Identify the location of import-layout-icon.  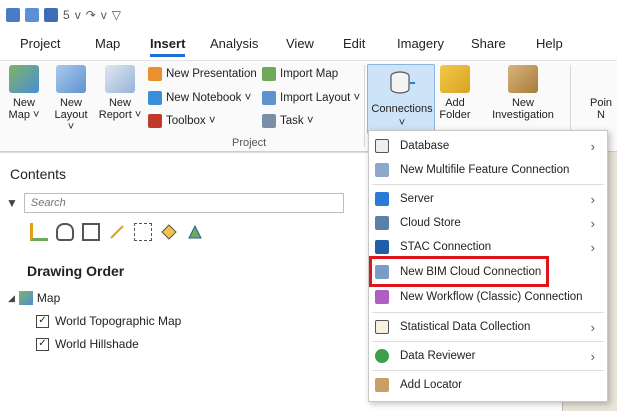
(269, 98).